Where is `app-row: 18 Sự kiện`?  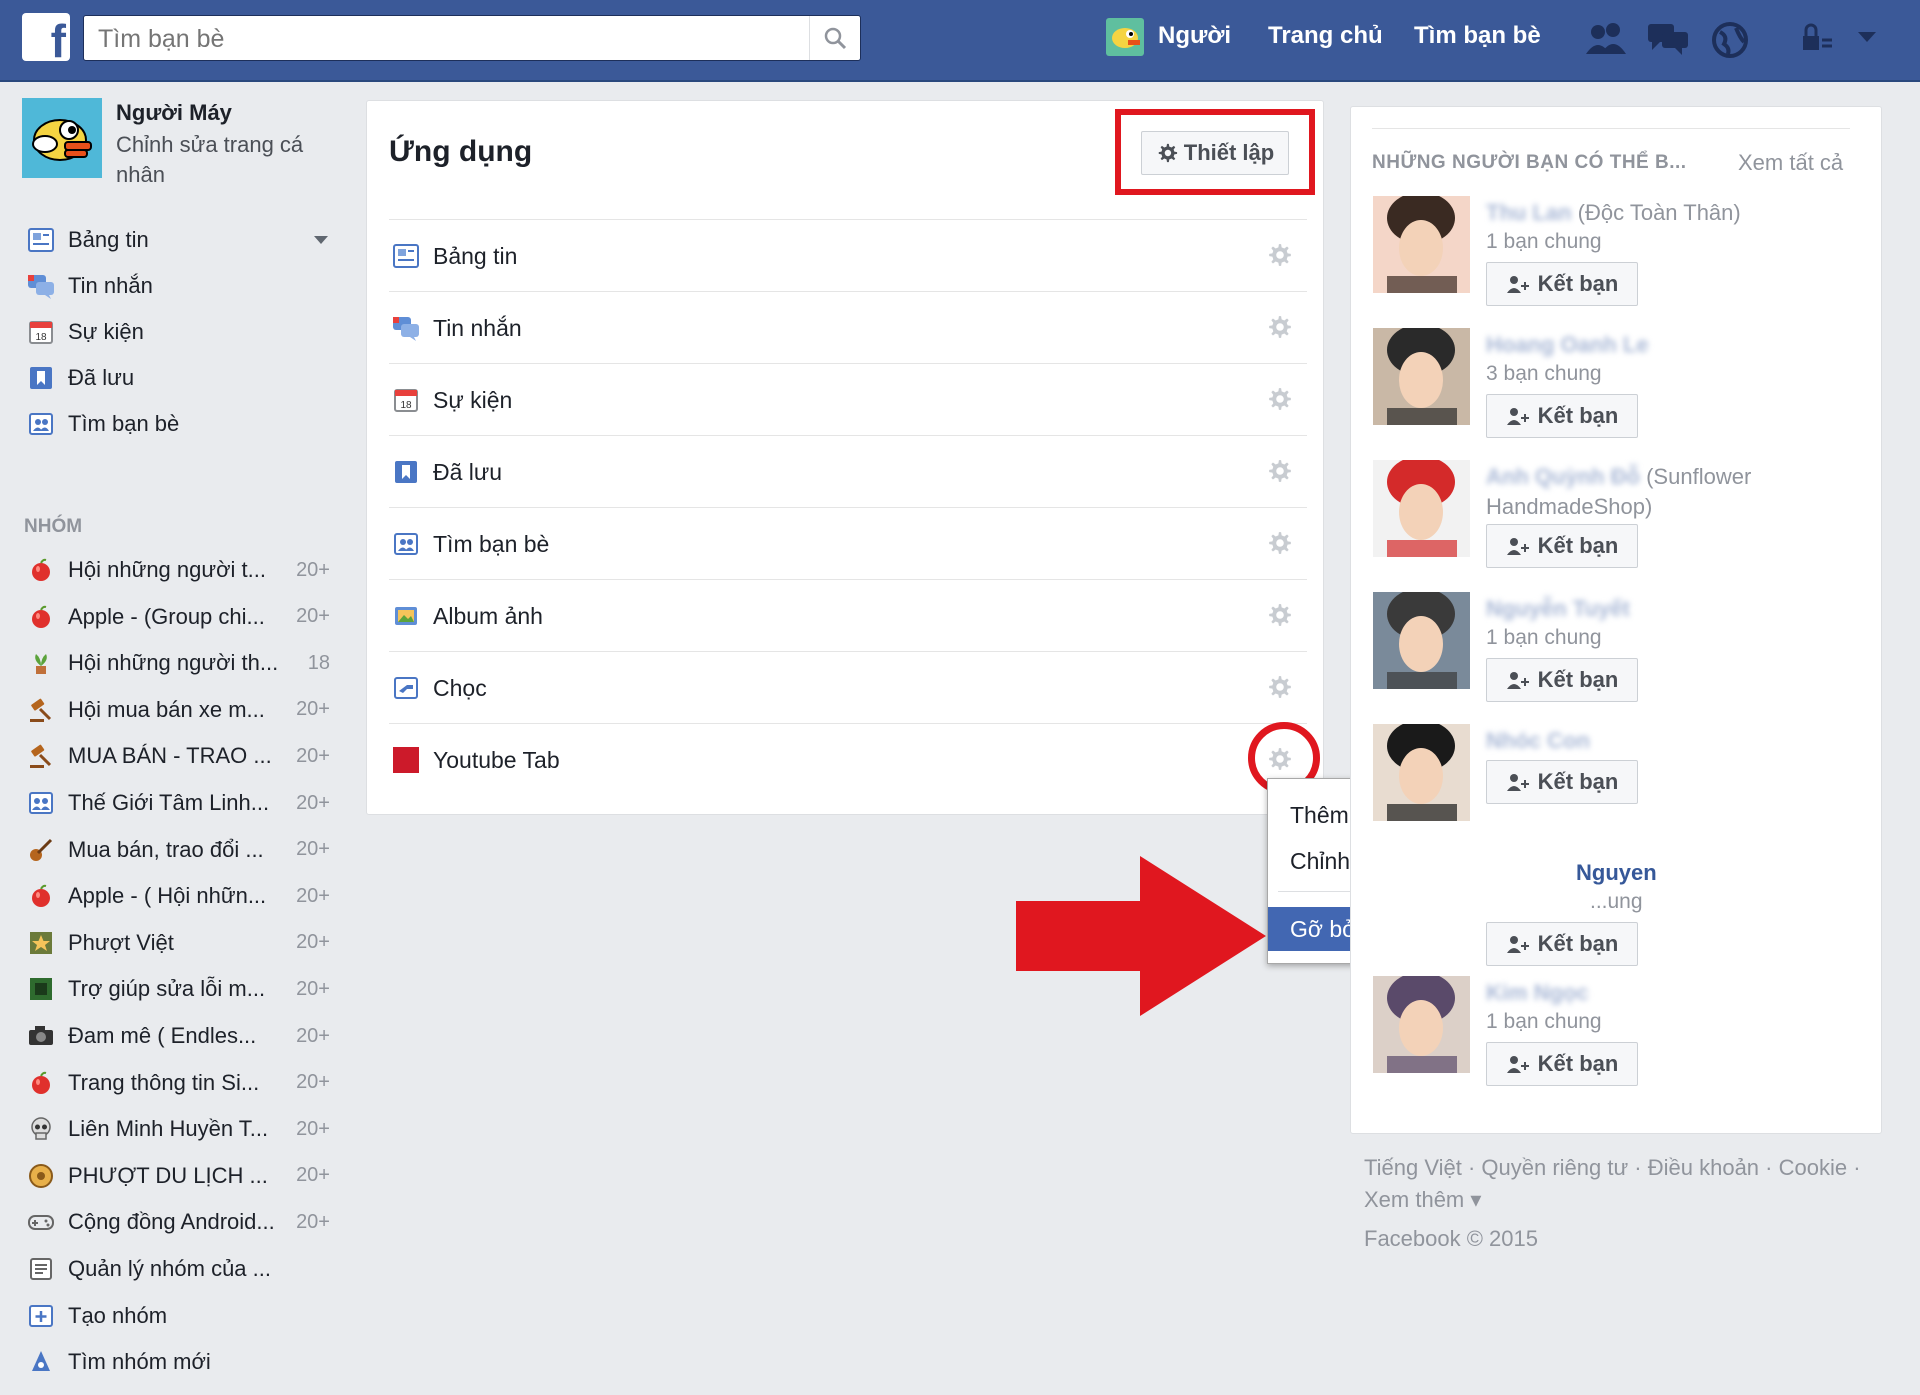 app-row: 18 Sự kiện is located at coordinates (848, 399).